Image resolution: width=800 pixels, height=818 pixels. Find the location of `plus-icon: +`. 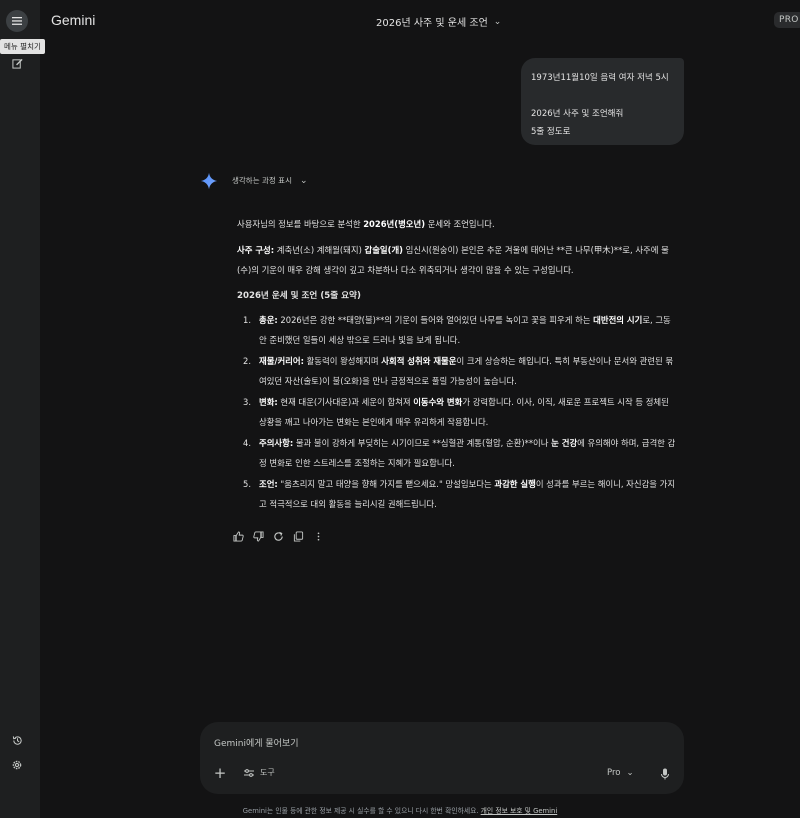

plus-icon: + is located at coordinates (220, 773).